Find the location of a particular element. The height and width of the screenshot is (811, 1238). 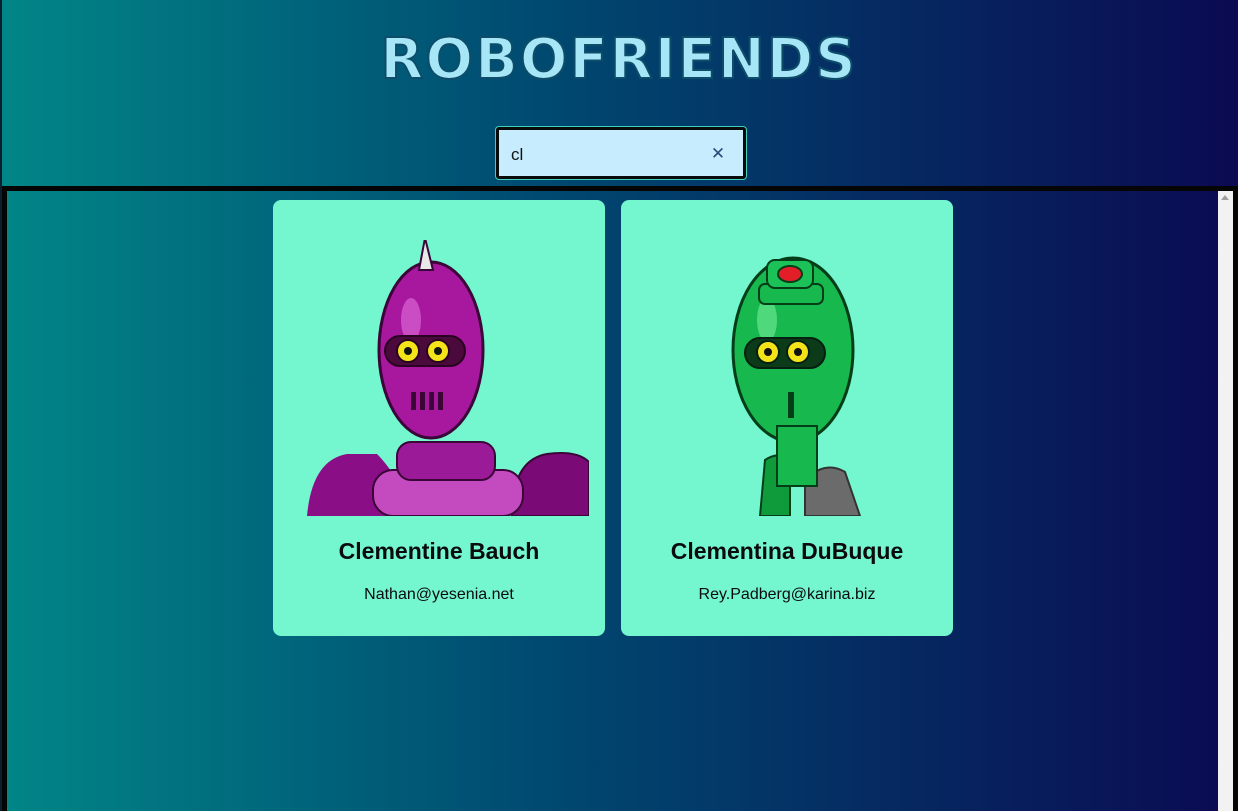

robot-name: Clementina DuBuque is located at coordinates (787, 551).